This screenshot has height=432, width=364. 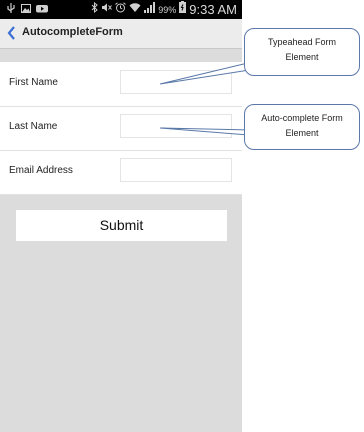 I want to click on first-name-row: First Name, so click(x=121, y=84).